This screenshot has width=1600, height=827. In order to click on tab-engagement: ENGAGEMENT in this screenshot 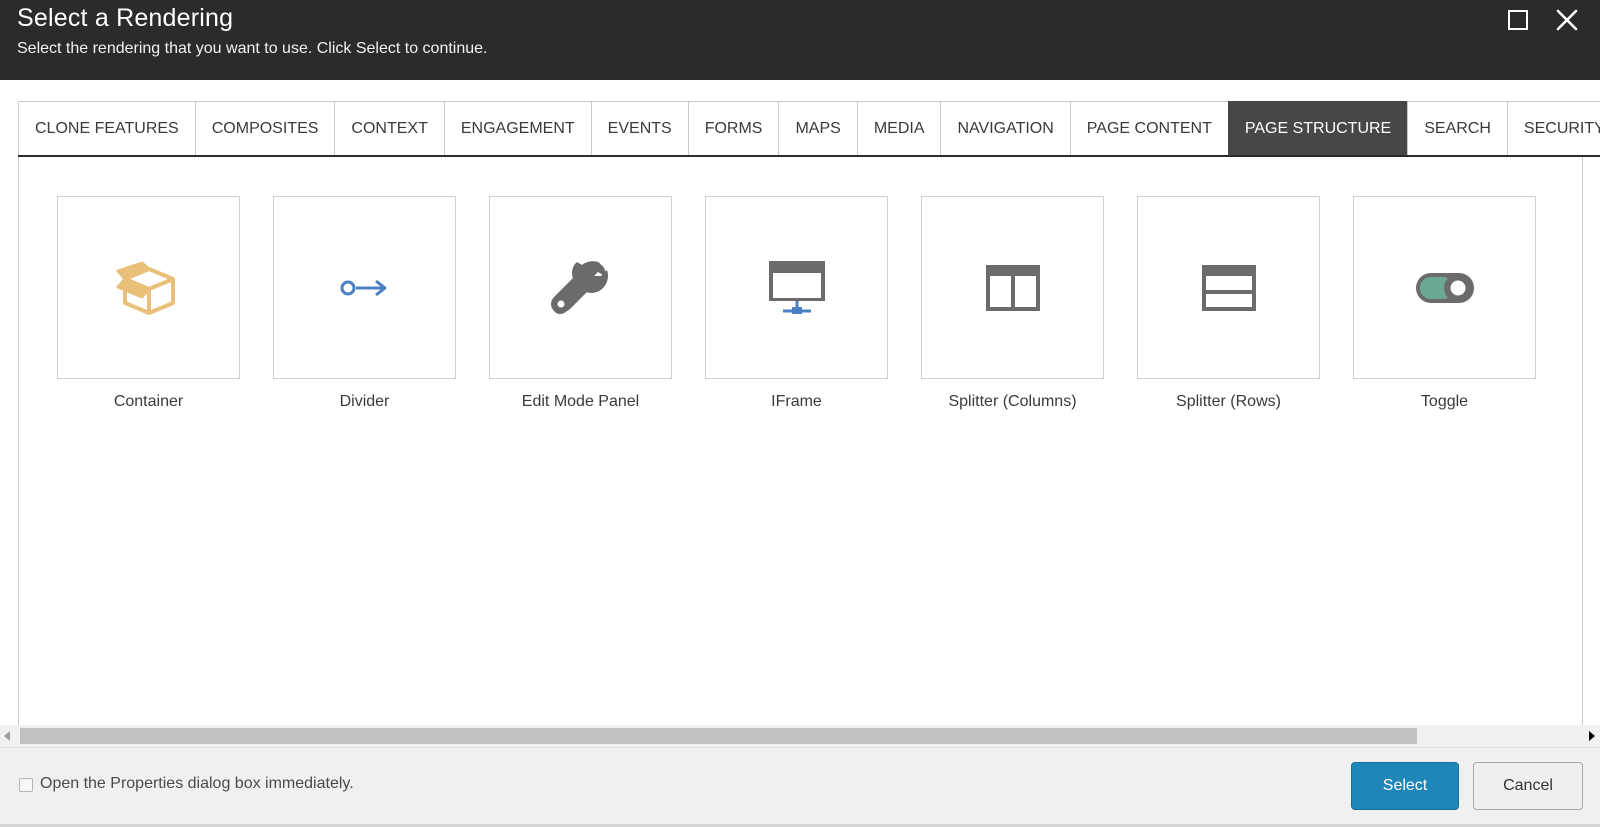, I will do `click(517, 128)`.